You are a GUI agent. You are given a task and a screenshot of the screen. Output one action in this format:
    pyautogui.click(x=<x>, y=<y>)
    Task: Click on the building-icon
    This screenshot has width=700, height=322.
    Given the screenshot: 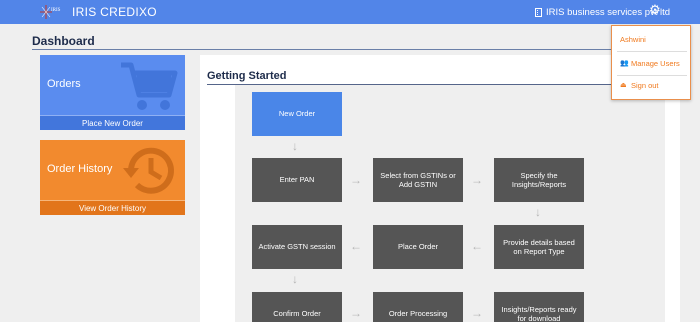 What is the action you would take?
    pyautogui.click(x=538, y=12)
    